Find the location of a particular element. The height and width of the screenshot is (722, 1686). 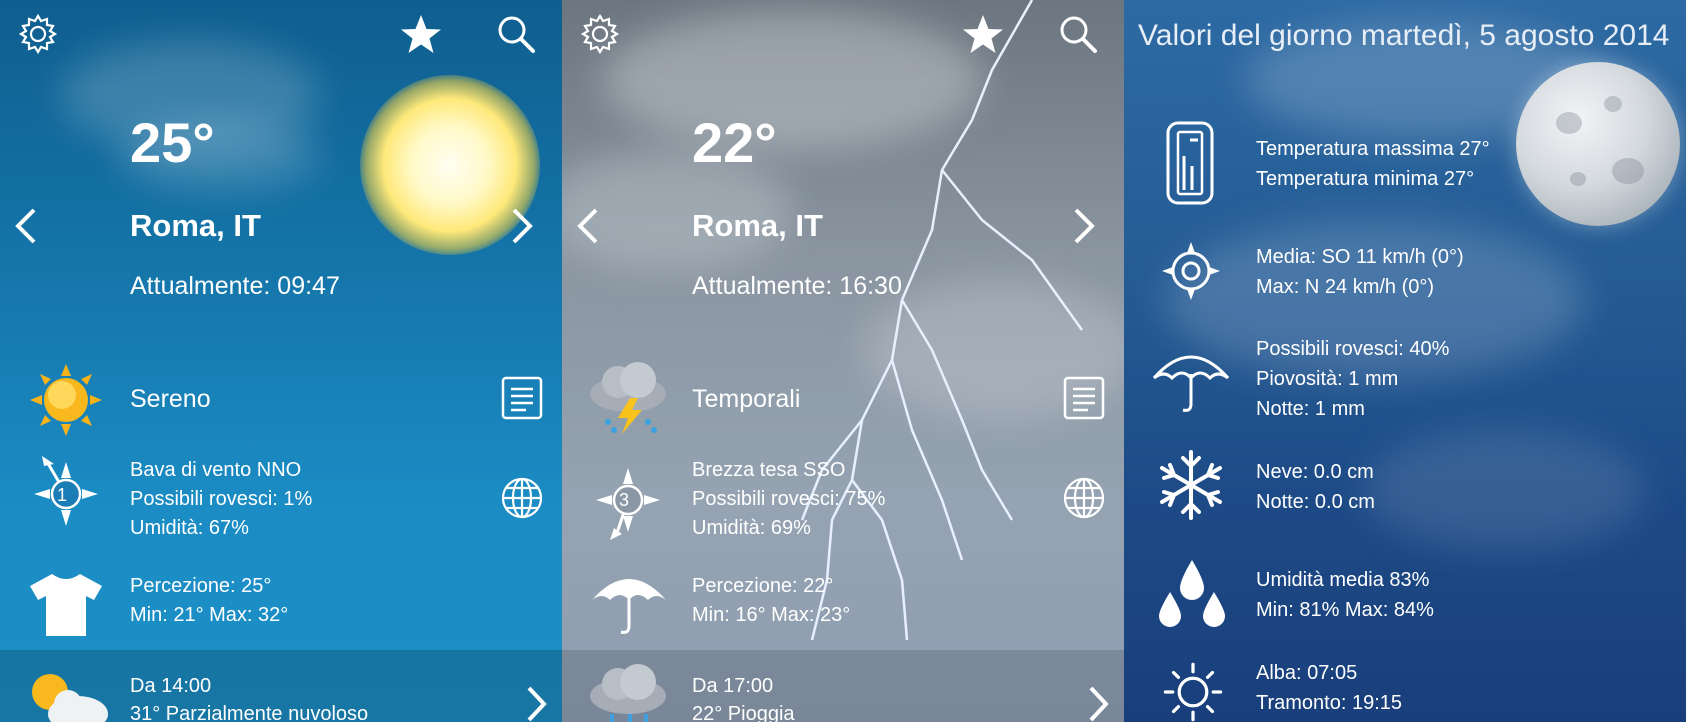

wind-force: 1 is located at coordinates (62, 495).